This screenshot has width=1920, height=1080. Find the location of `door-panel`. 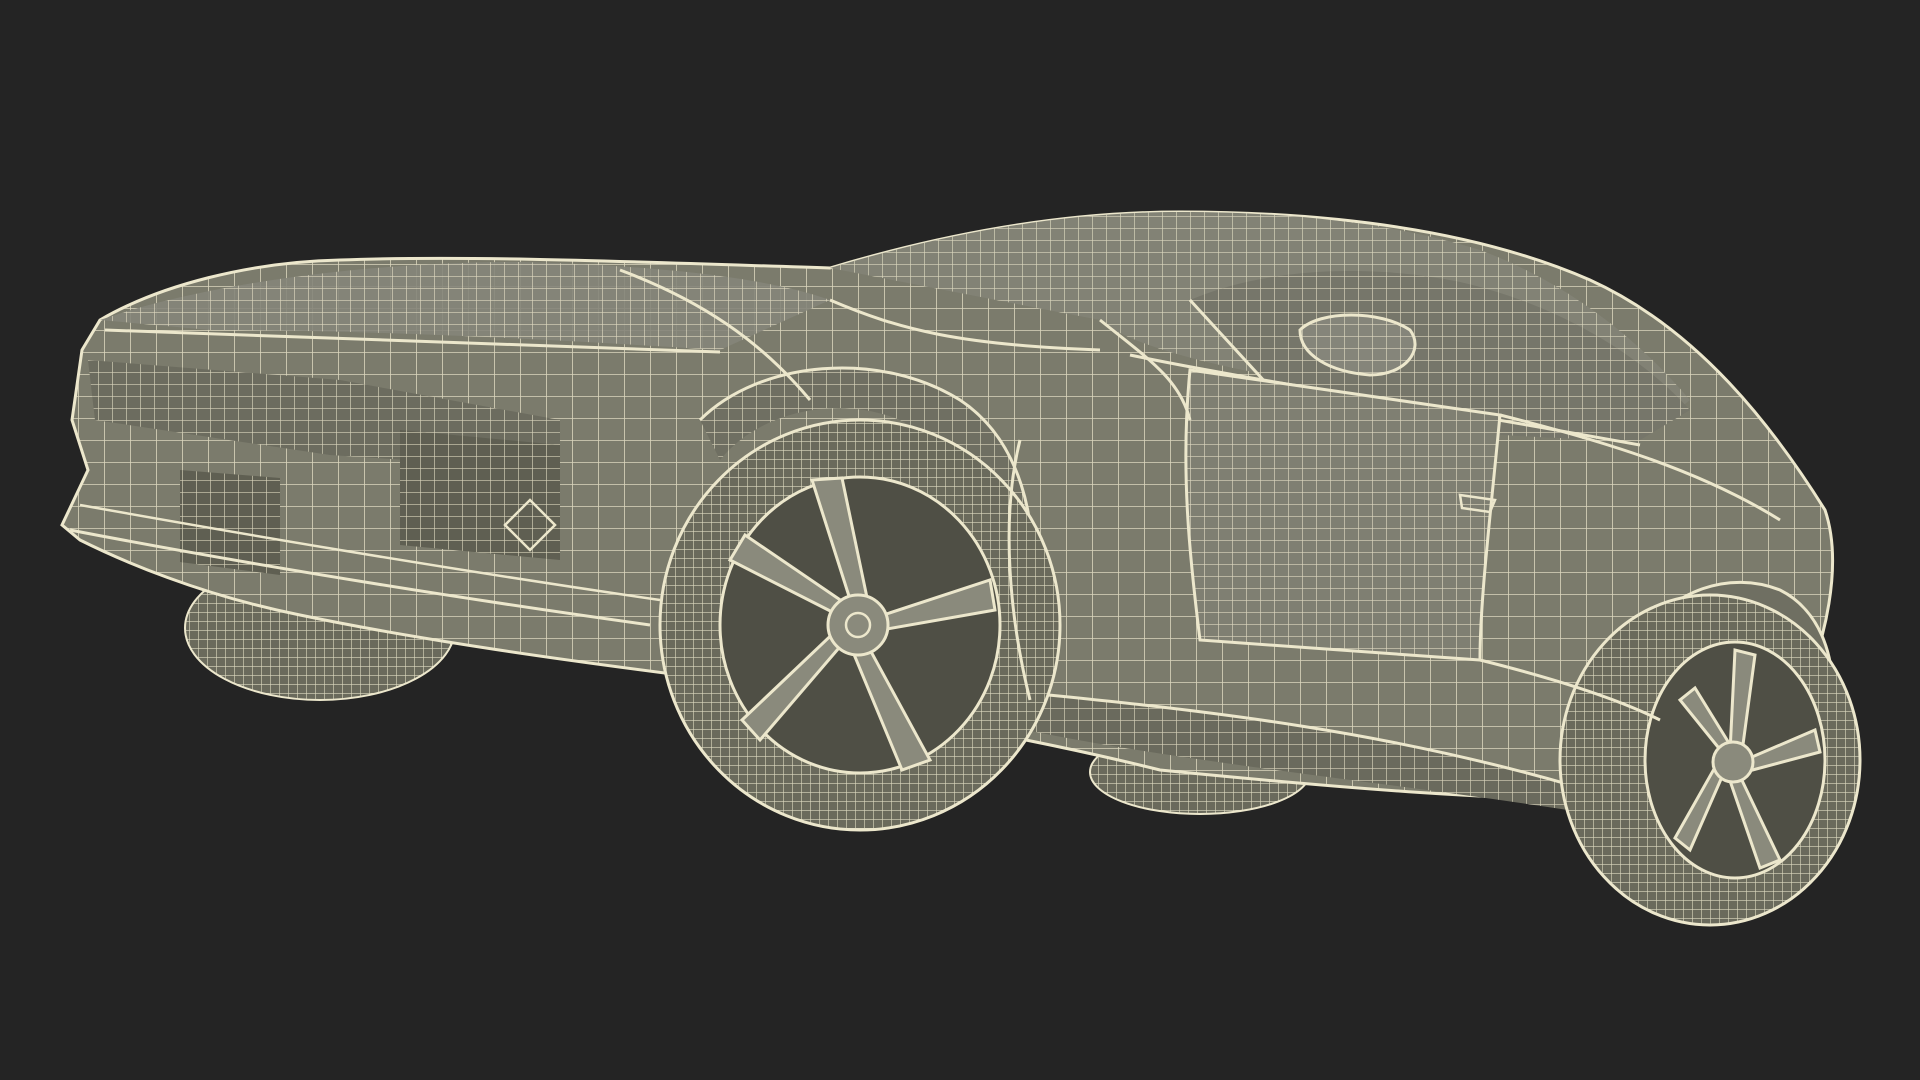

door-panel is located at coordinates (1343, 515).